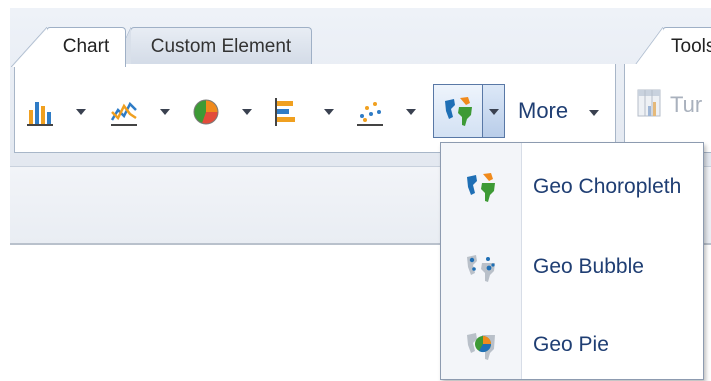 The width and height of the screenshot is (711, 381). What do you see at coordinates (140, 112) in the screenshot?
I see `line-chart-button` at bounding box center [140, 112].